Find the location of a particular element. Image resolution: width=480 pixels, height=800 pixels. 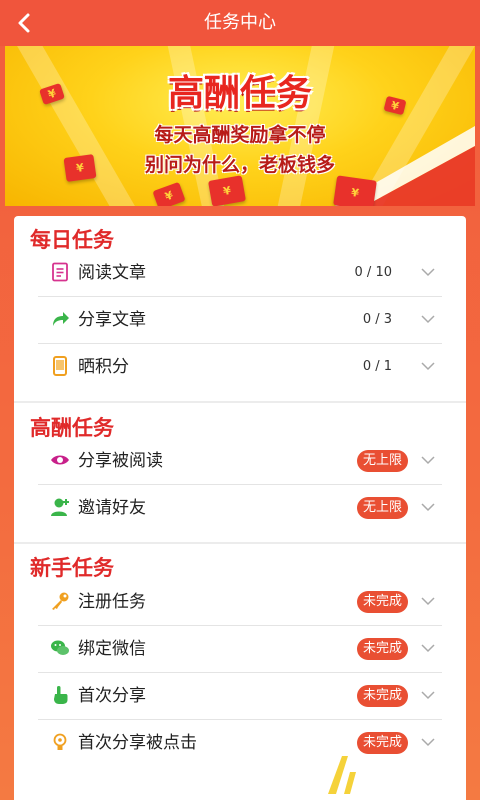

task-row-first-share: 首次分享 未完成 is located at coordinates (240, 696).